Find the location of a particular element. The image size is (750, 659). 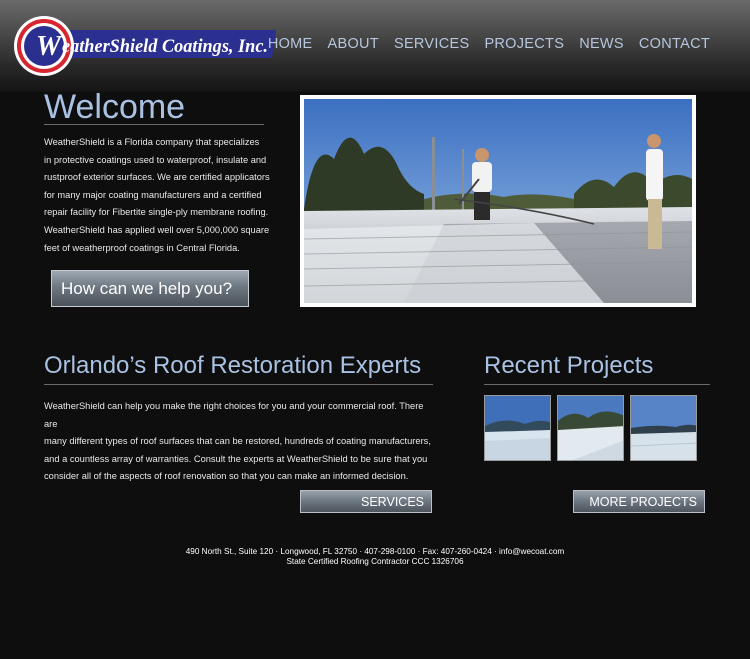

recent-projects-heading: Recent Projects is located at coordinates (569, 365).